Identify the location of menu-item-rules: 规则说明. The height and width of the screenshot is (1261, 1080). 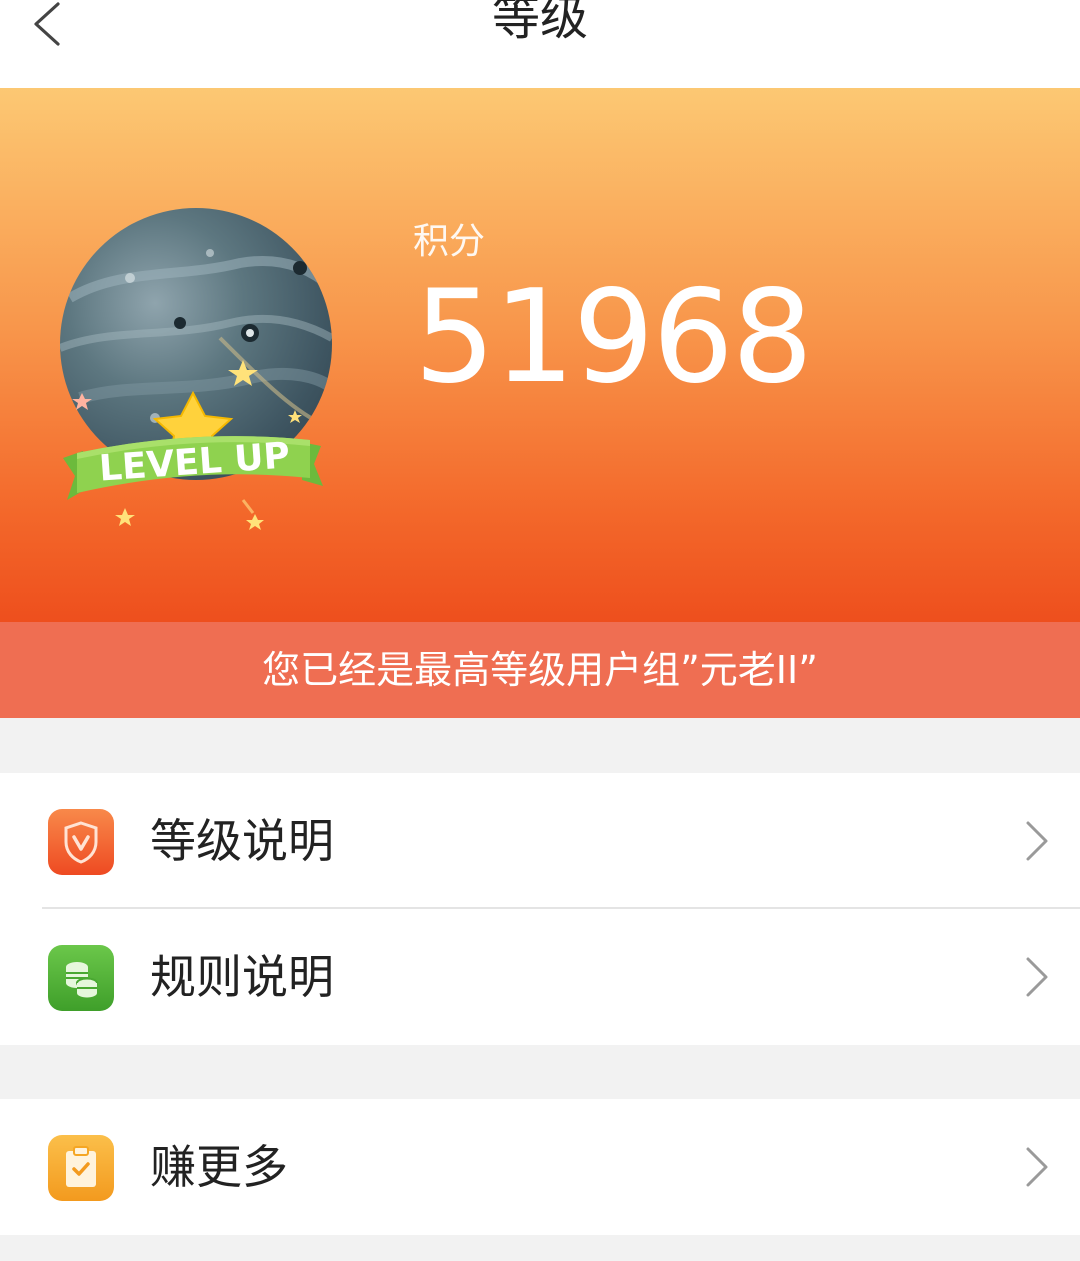
(540, 977).